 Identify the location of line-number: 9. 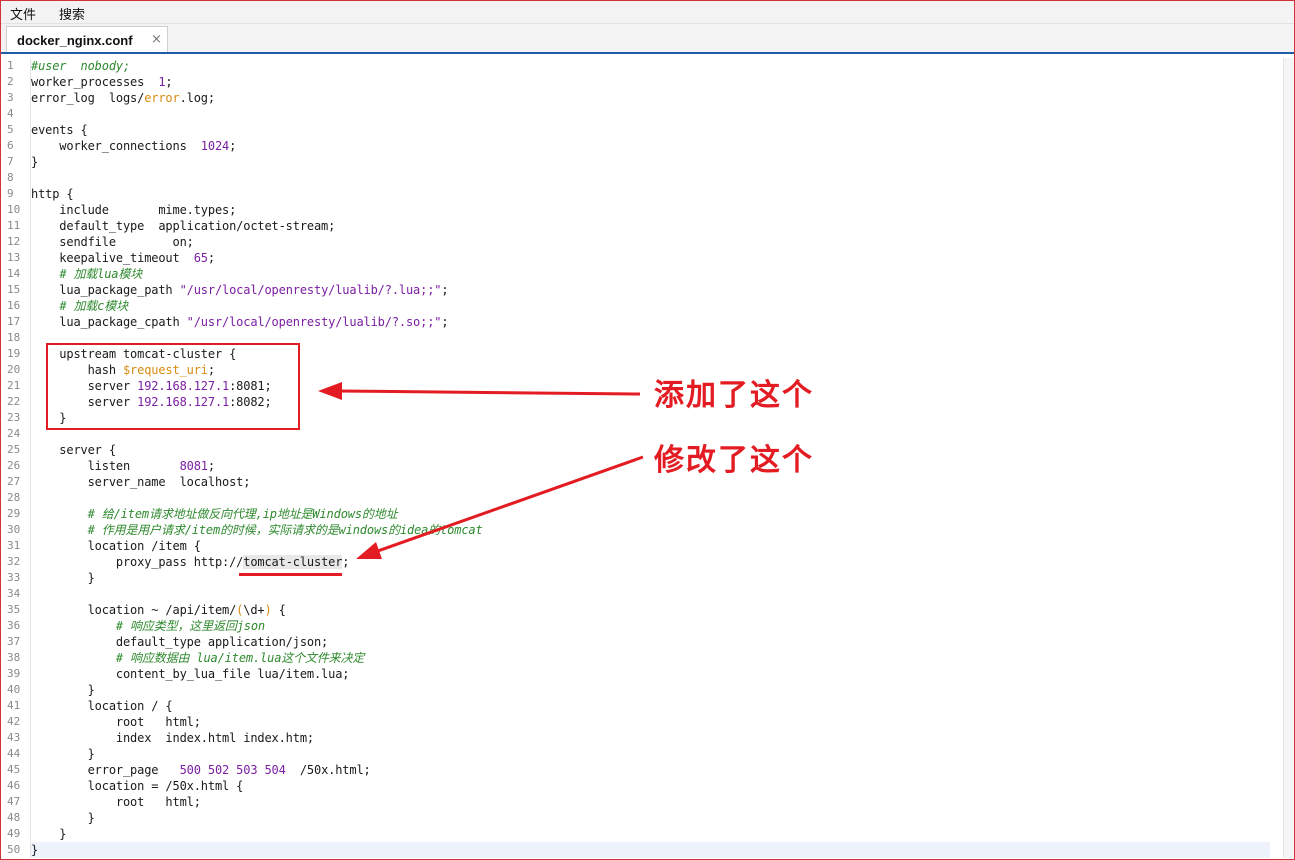
(10, 193).